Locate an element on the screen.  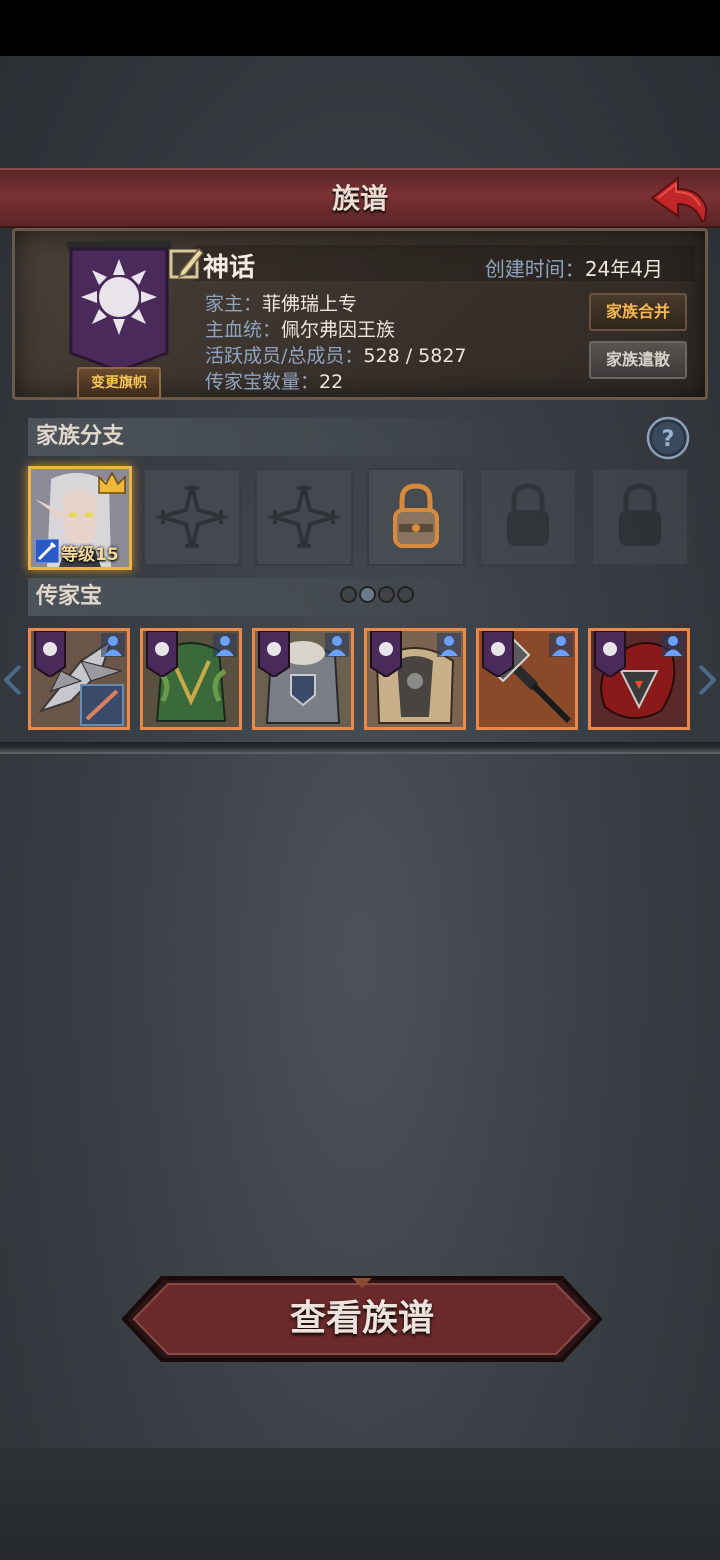
lock-active-icon is located at coordinates (416, 515).